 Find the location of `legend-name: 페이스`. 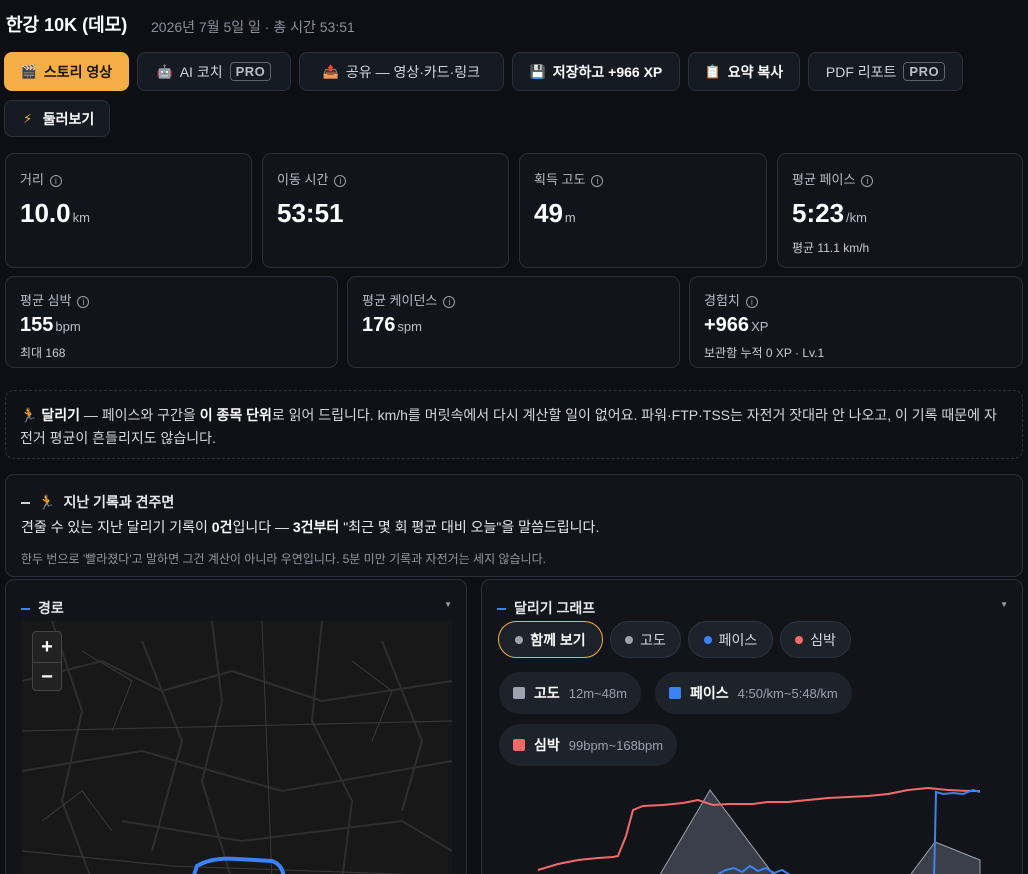

legend-name: 페이스 is located at coordinates (709, 693).